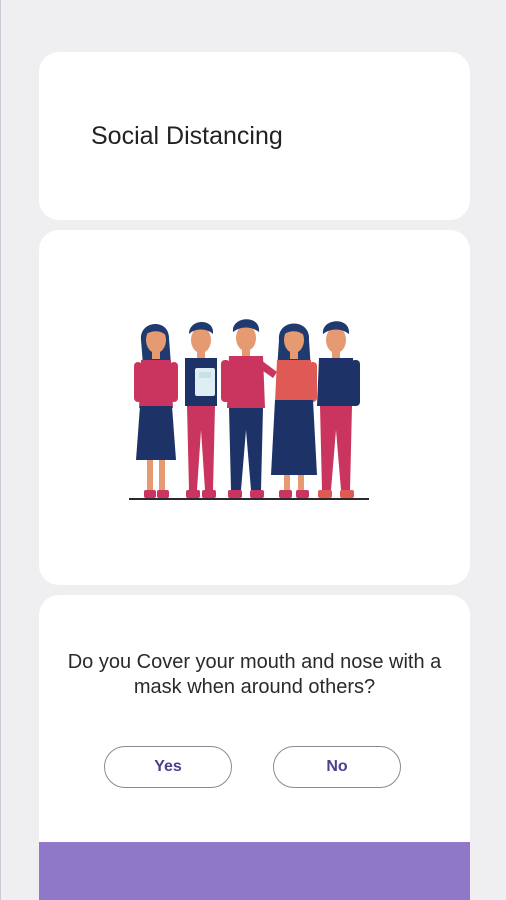 This screenshot has width=506, height=900. Describe the element at coordinates (187, 136) in the screenshot. I see `page-title: Social Distancing` at that location.